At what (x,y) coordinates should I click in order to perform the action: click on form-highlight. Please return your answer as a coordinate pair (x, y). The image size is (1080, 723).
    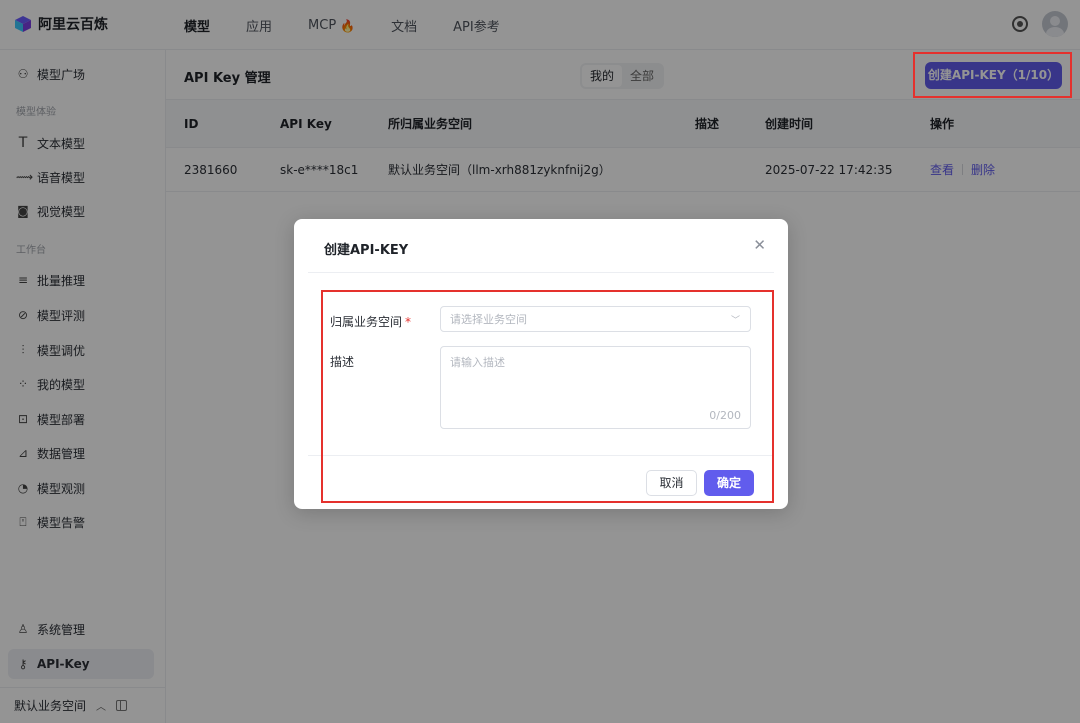
    Looking at the image, I should click on (547, 396).